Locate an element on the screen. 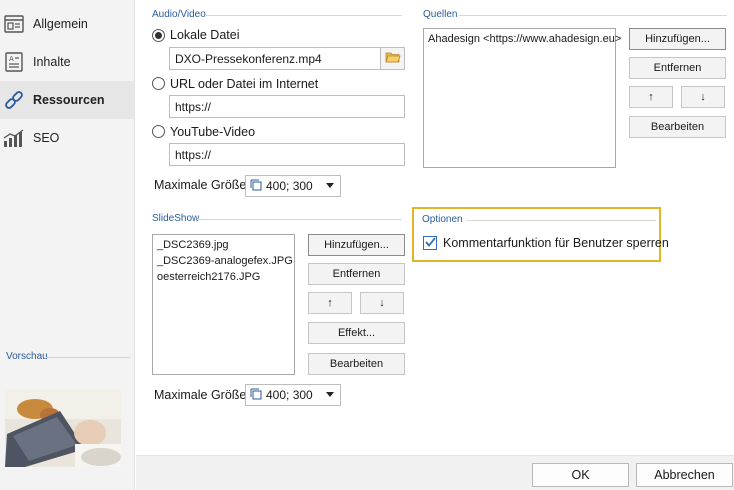 The height and width of the screenshot is (490, 734). slideshow-move-up-button: ↑ is located at coordinates (330, 303).